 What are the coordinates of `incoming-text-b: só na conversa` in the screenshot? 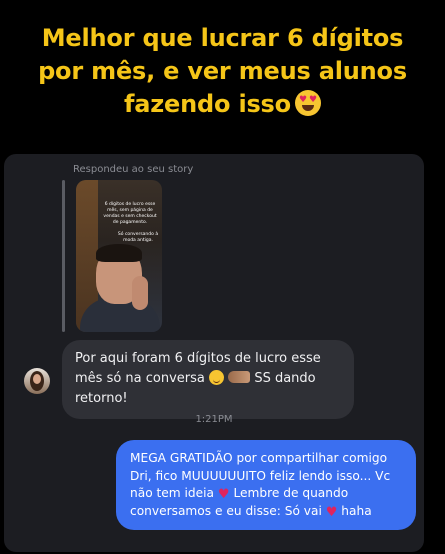 It's located at (155, 378).